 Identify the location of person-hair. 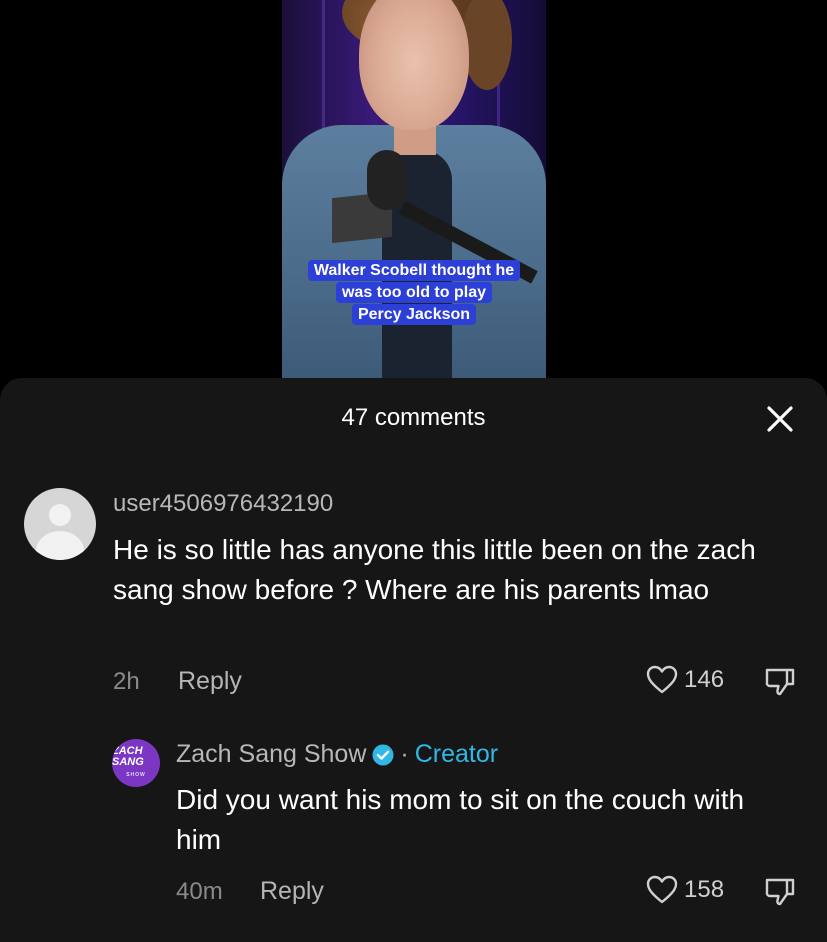
(487, 45).